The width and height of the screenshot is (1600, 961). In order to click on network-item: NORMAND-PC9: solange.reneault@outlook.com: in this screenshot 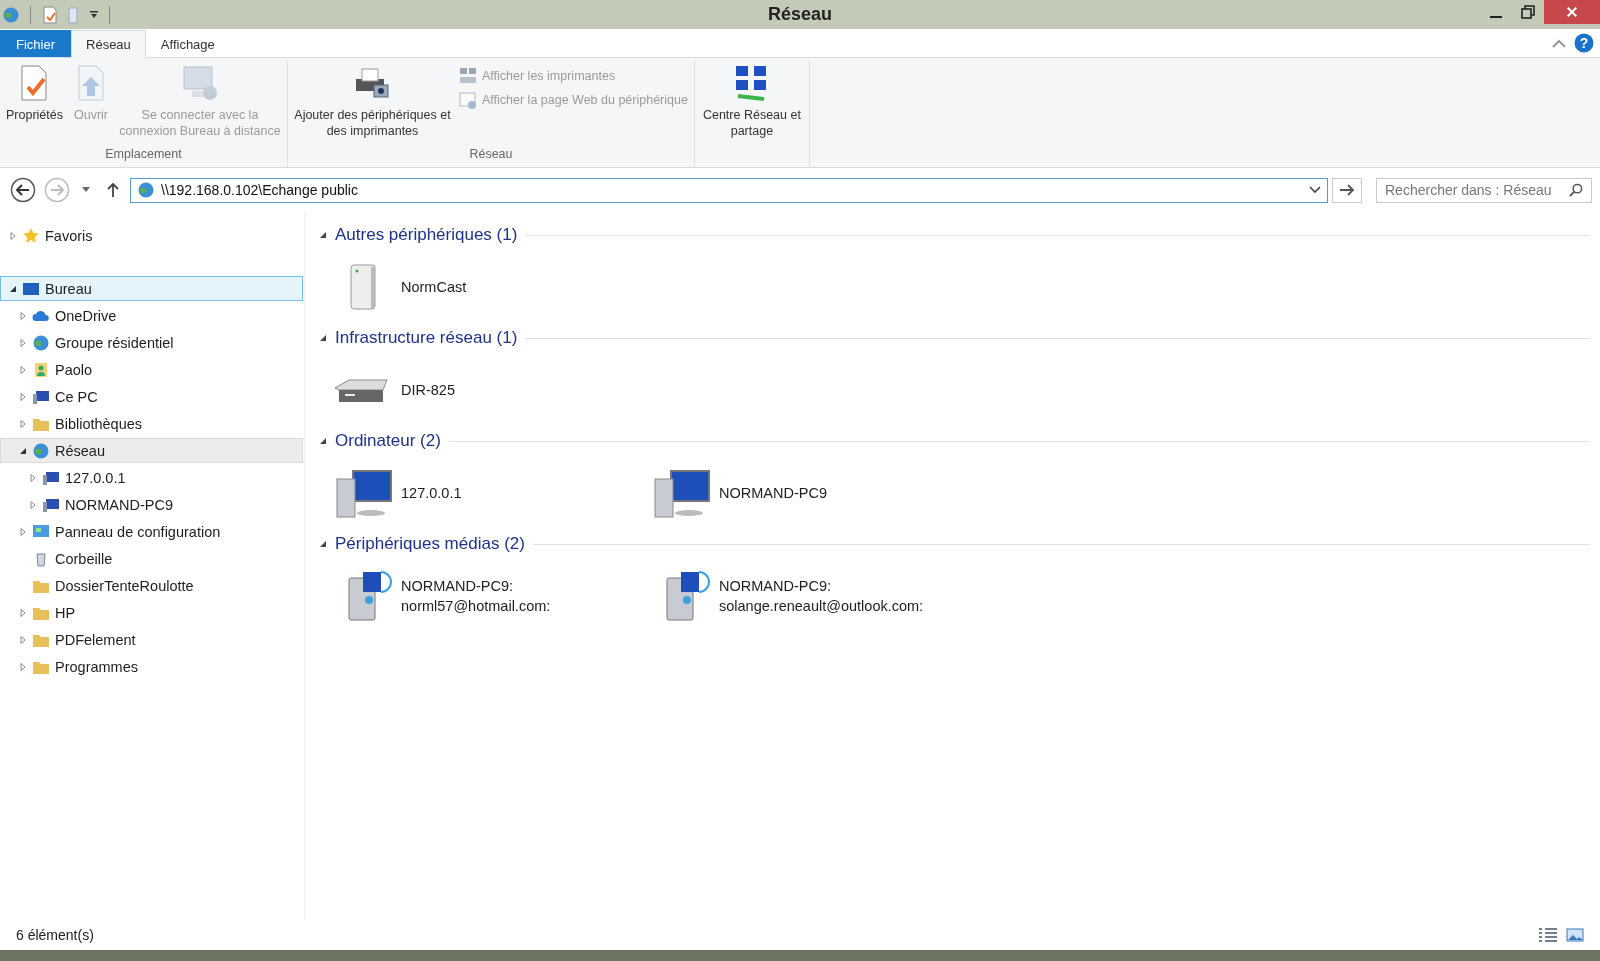, I will do `click(810, 595)`.